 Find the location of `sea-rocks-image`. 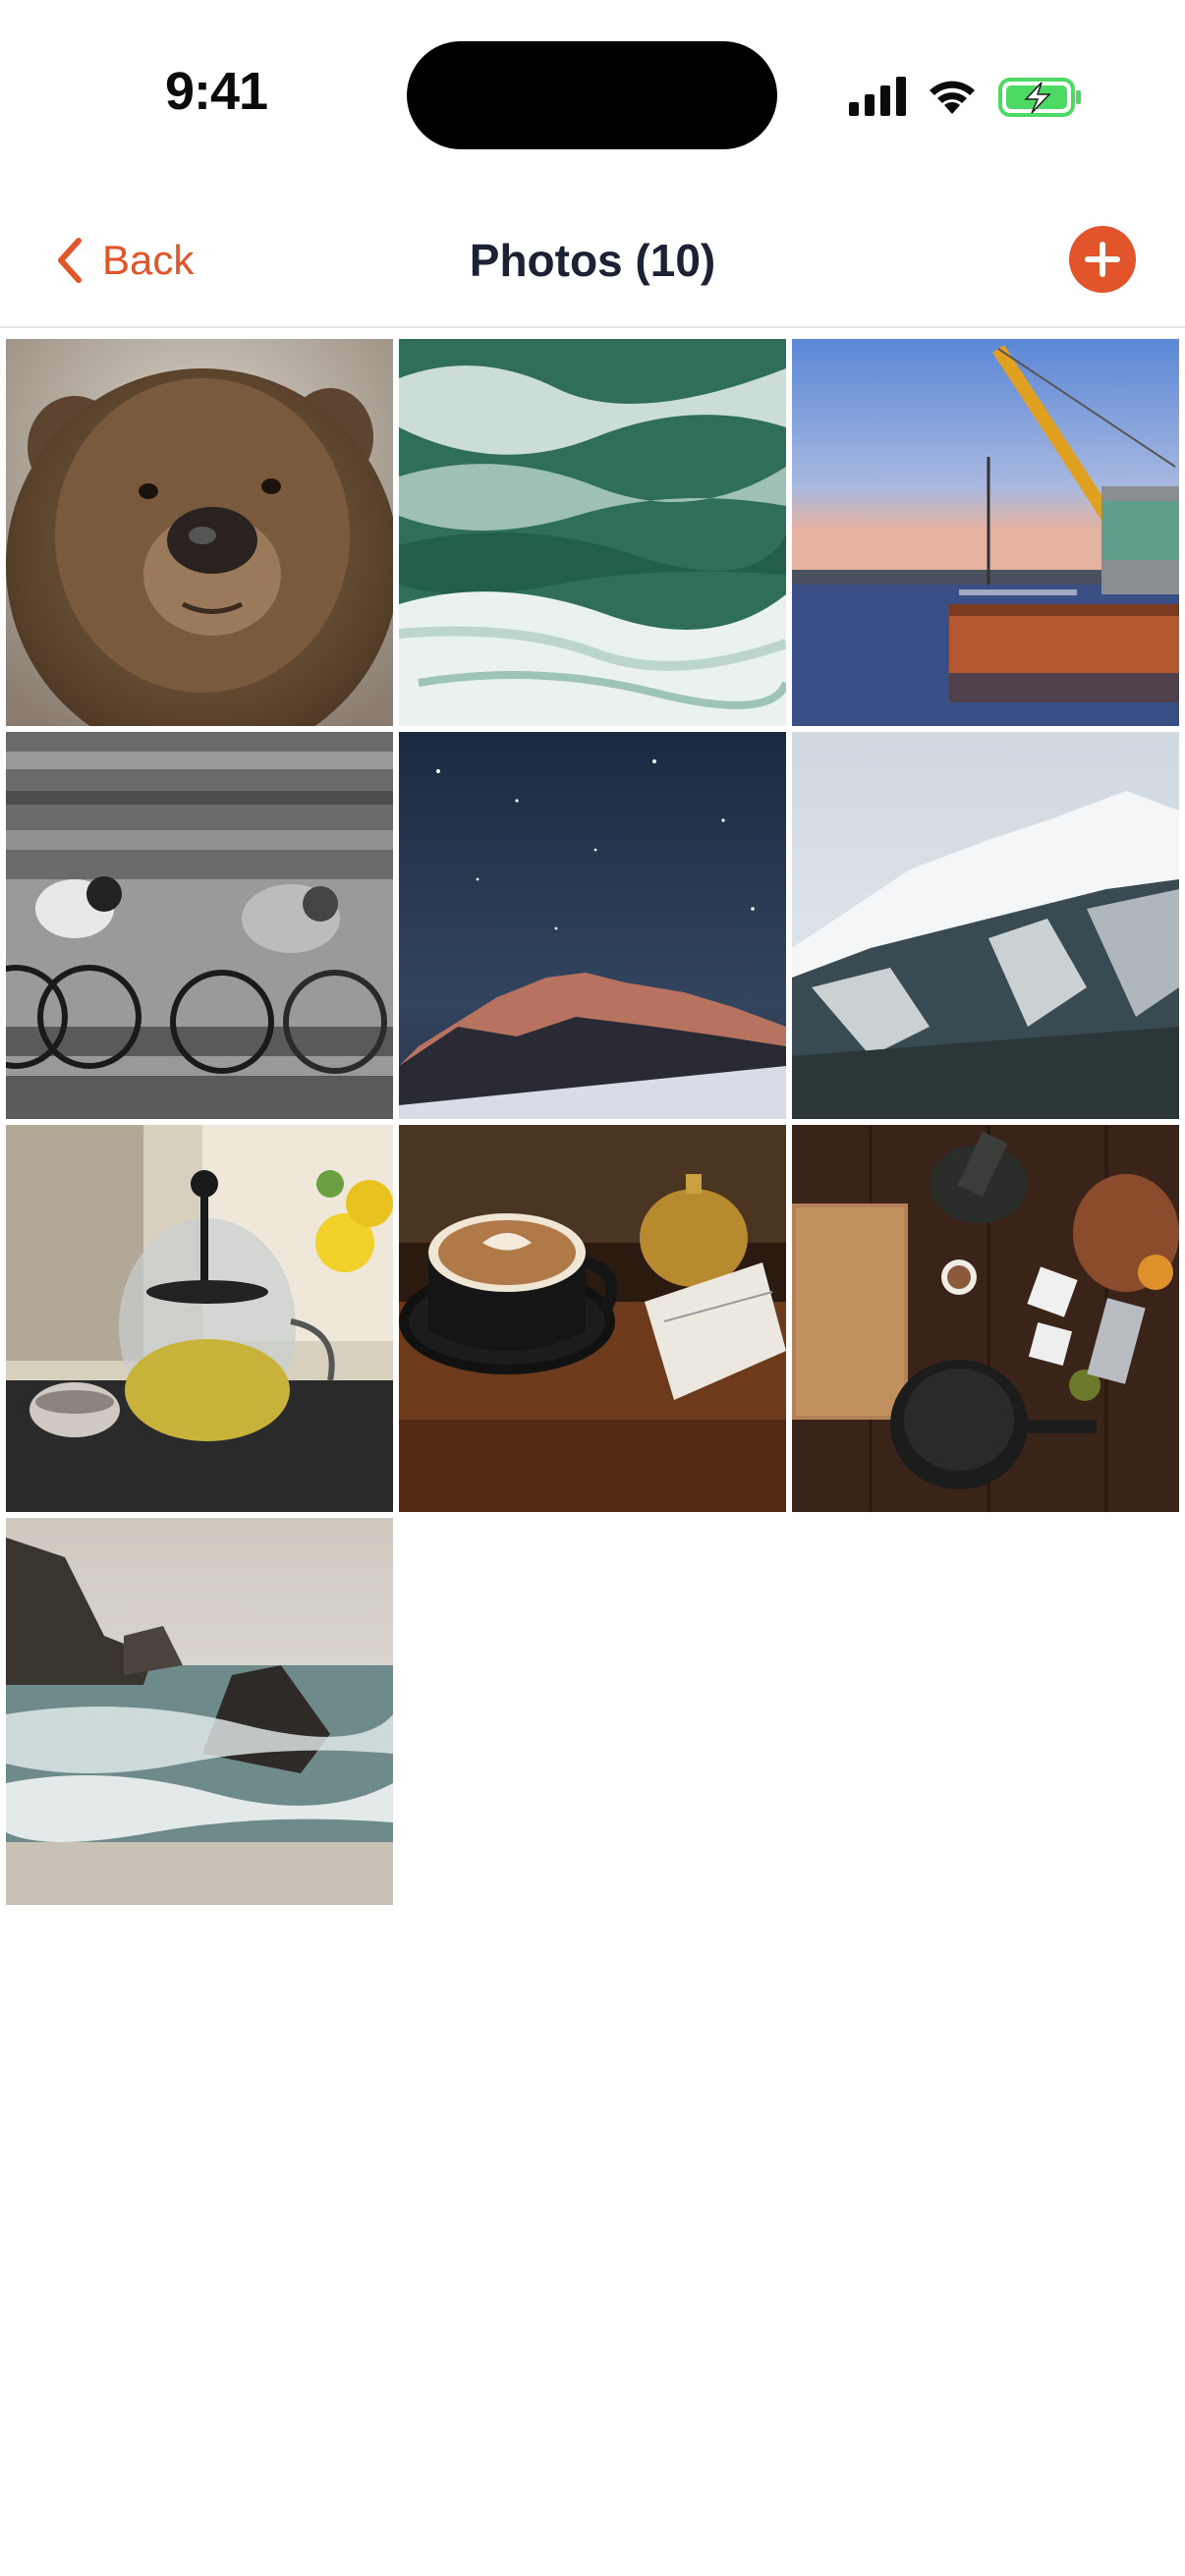

sea-rocks-image is located at coordinates (200, 1711).